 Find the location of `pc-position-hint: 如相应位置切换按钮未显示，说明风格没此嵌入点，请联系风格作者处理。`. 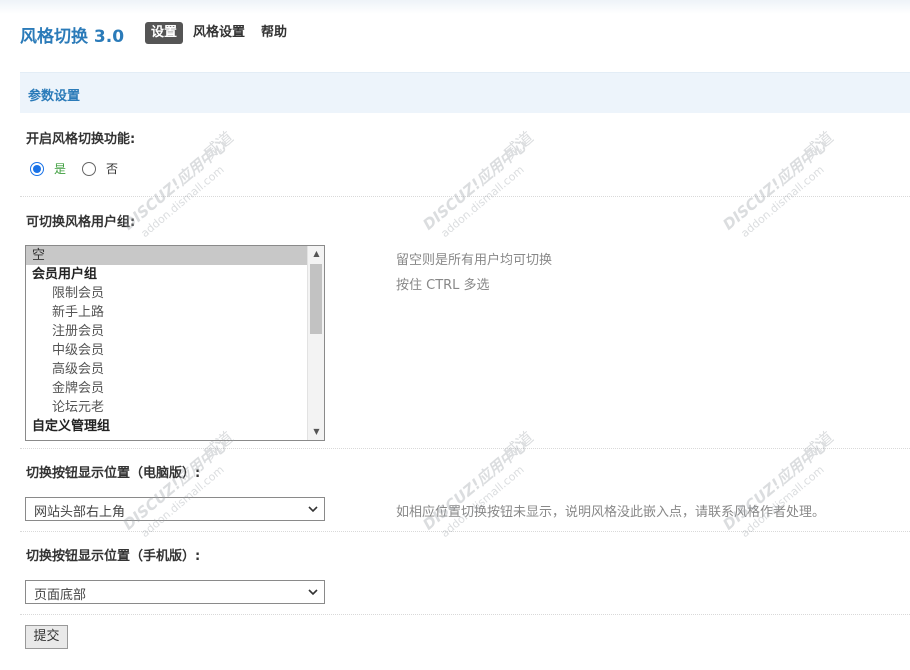

pc-position-hint: 如相应位置切换按钮未显示，说明风格没此嵌入点，请联系风格作者处理。 is located at coordinates (611, 512).